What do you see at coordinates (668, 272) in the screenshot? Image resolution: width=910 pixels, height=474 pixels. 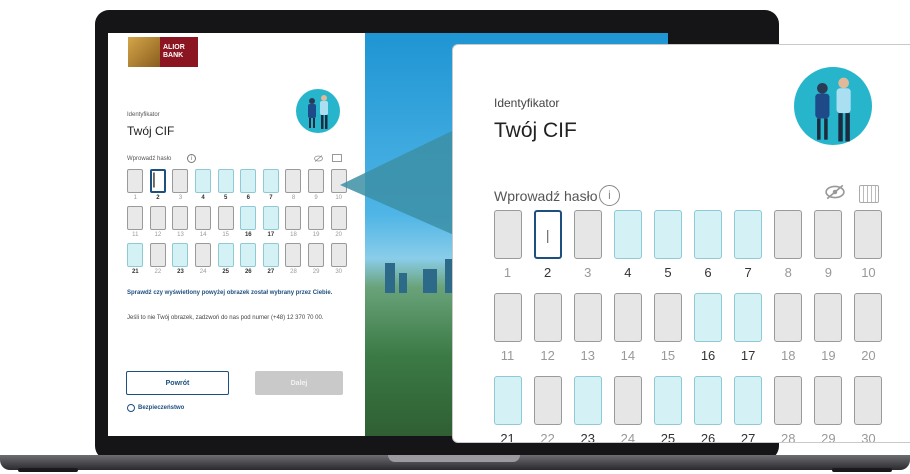 I see `password-position-number: 5` at bounding box center [668, 272].